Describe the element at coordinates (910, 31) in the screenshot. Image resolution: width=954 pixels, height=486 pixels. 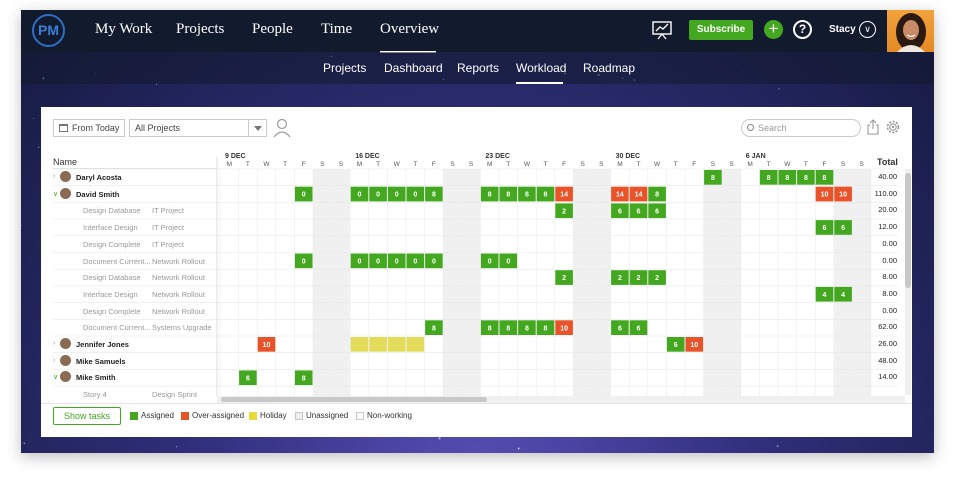
I see `user-avatar` at that location.